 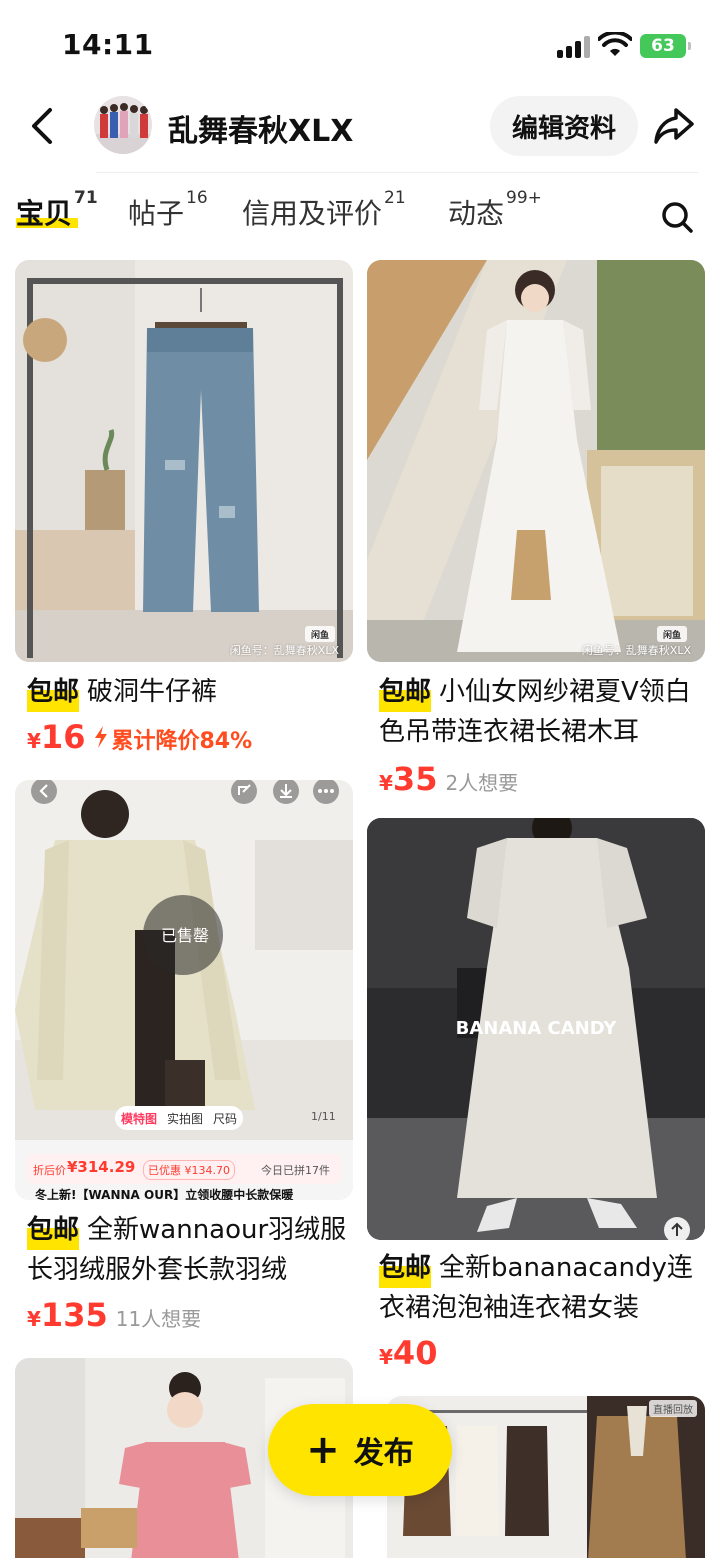 I want to click on status-bar: 14:11 63, so click(x=360, y=44).